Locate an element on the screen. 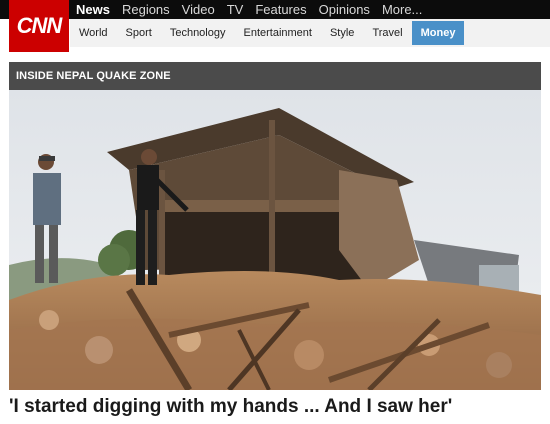 The width and height of the screenshot is (550, 424). nav-item-opinions: Opinions is located at coordinates (344, 9).